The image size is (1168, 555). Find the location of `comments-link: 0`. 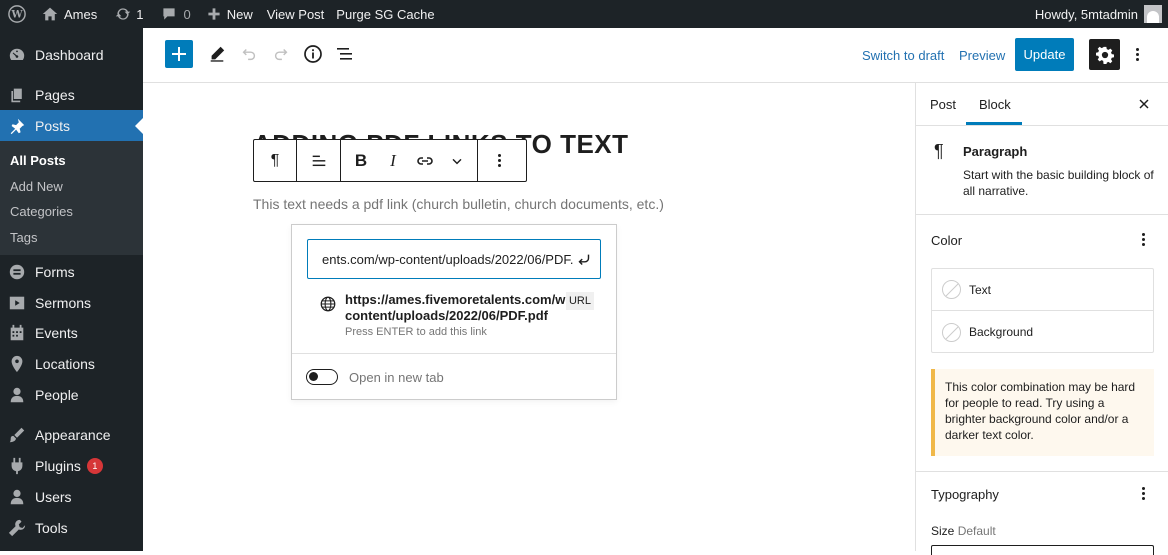

comments-link: 0 is located at coordinates (175, 14).